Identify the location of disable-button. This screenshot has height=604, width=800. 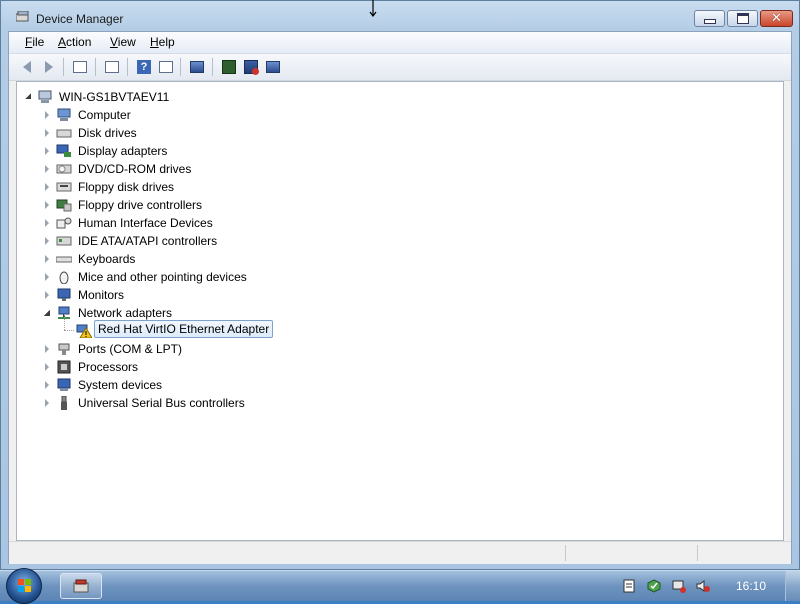
(273, 67).